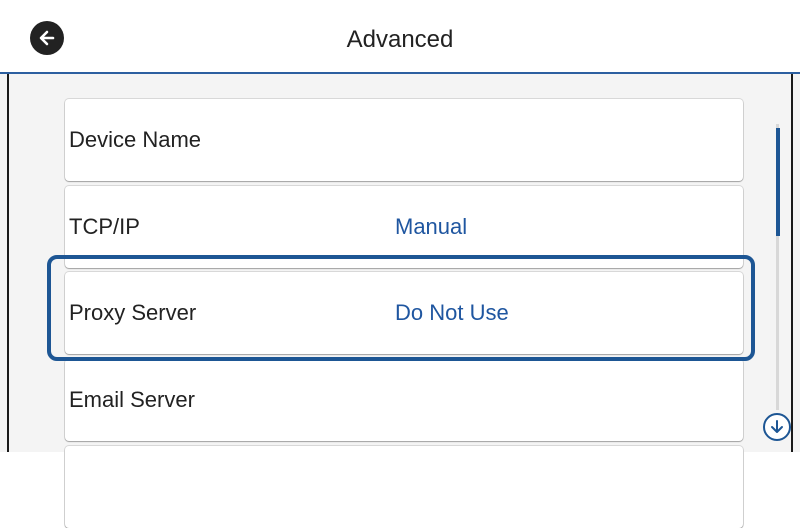 The width and height of the screenshot is (800, 528). What do you see at coordinates (404, 487) in the screenshot?
I see `menu-item-next` at bounding box center [404, 487].